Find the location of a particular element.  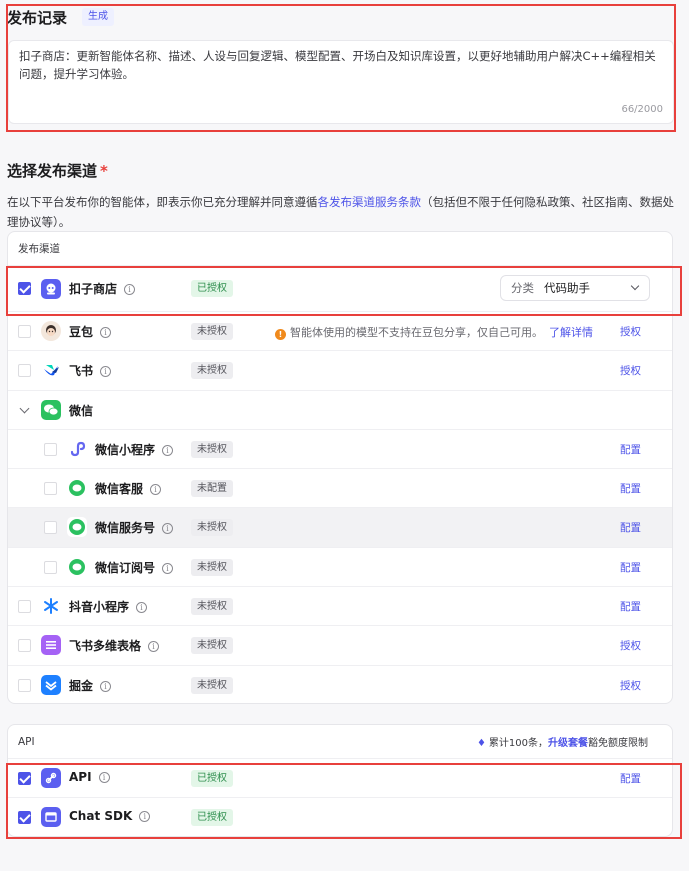

channel-row-api: API i 已授权 配置 is located at coordinates (340, 779).